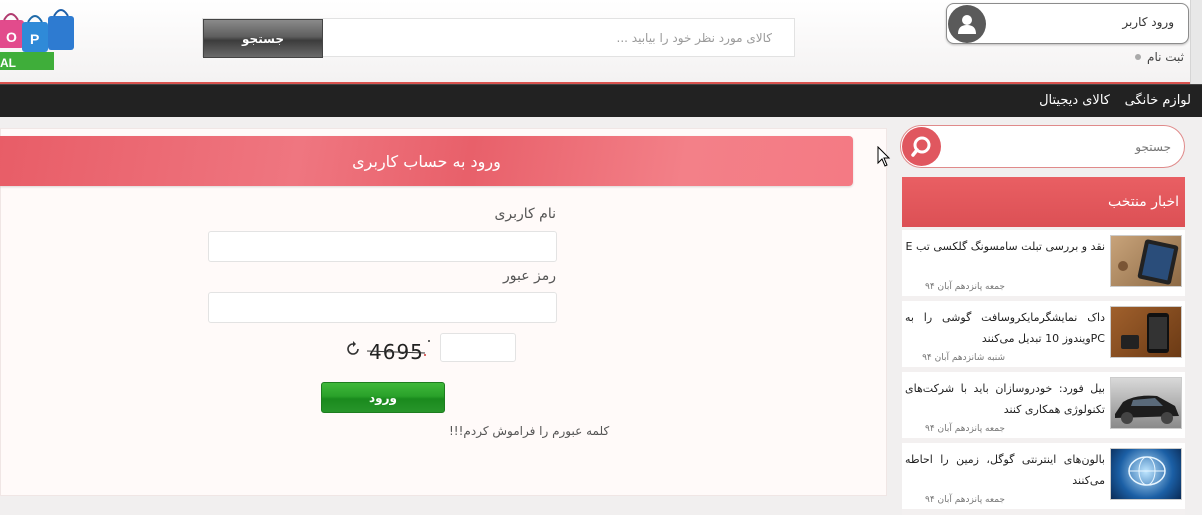 The image size is (1202, 515). What do you see at coordinates (382, 307) in the screenshot?
I see `password-field` at bounding box center [382, 307].